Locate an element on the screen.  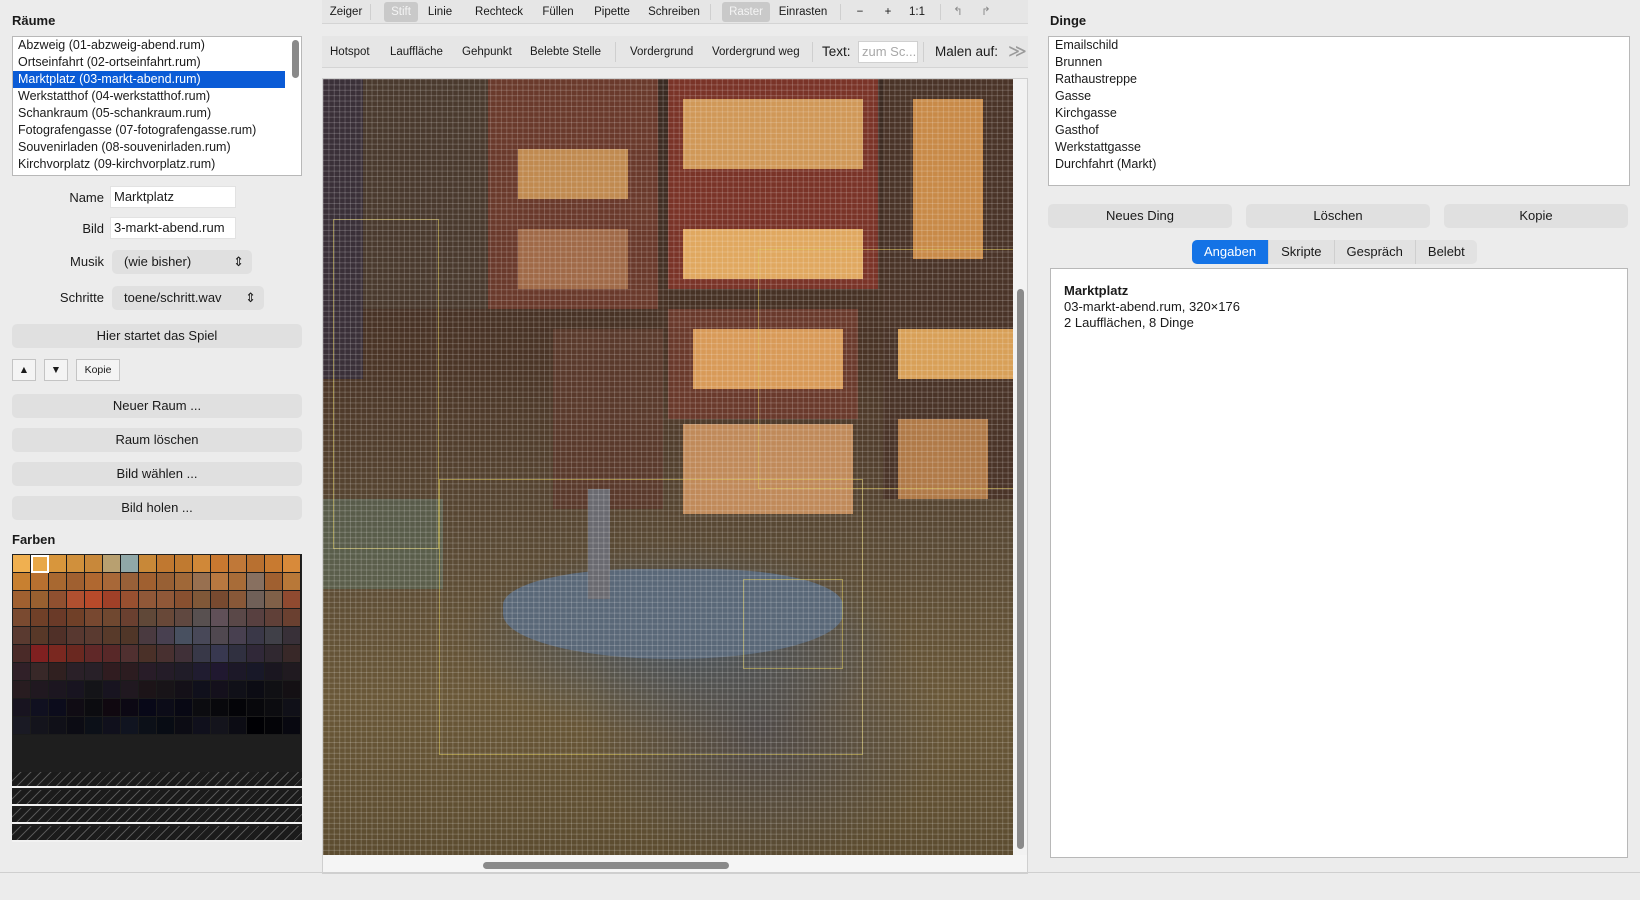
room-list-item: Kirchvorplatz (09-kirchvorplatz.rum) is located at coordinates (149, 164).